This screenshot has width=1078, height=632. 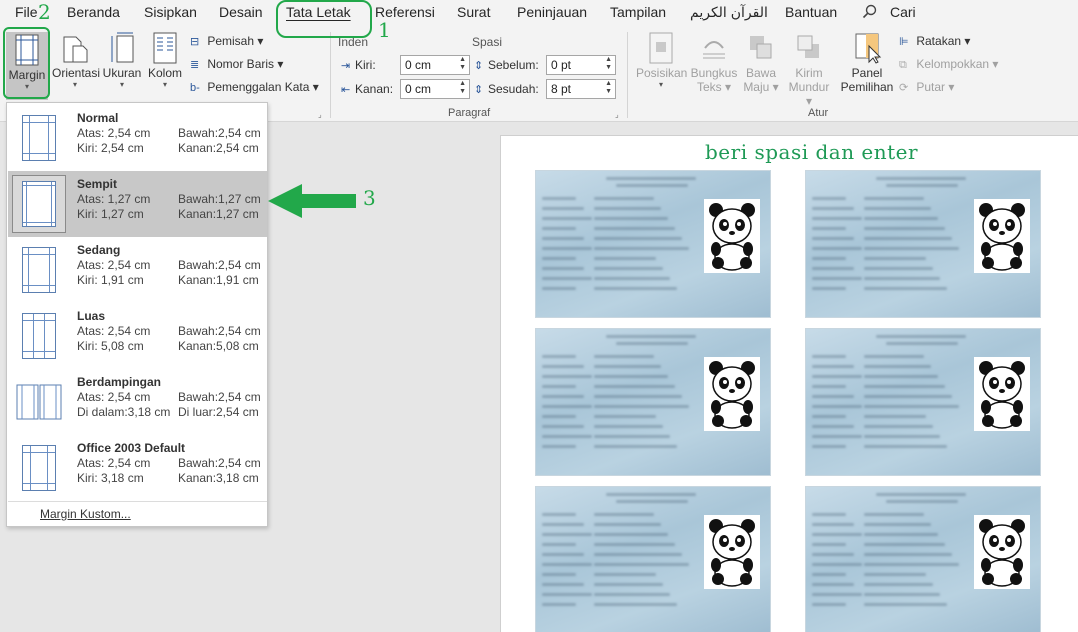 What do you see at coordinates (195, 42) in the screenshot?
I see `breaks-icon: ⊟` at bounding box center [195, 42].